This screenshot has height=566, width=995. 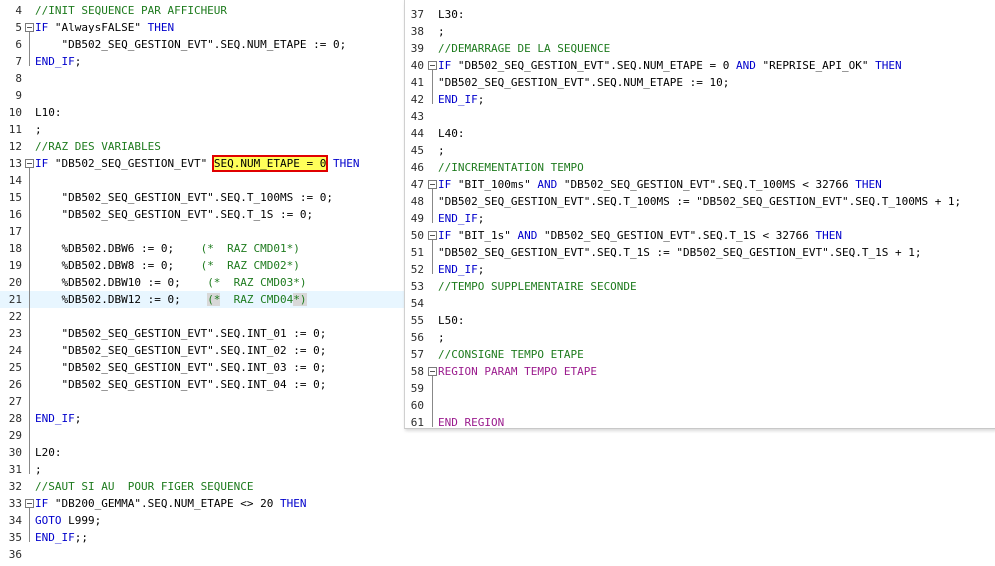 What do you see at coordinates (48, 452) in the screenshot?
I see `code-text: L20:` at bounding box center [48, 452].